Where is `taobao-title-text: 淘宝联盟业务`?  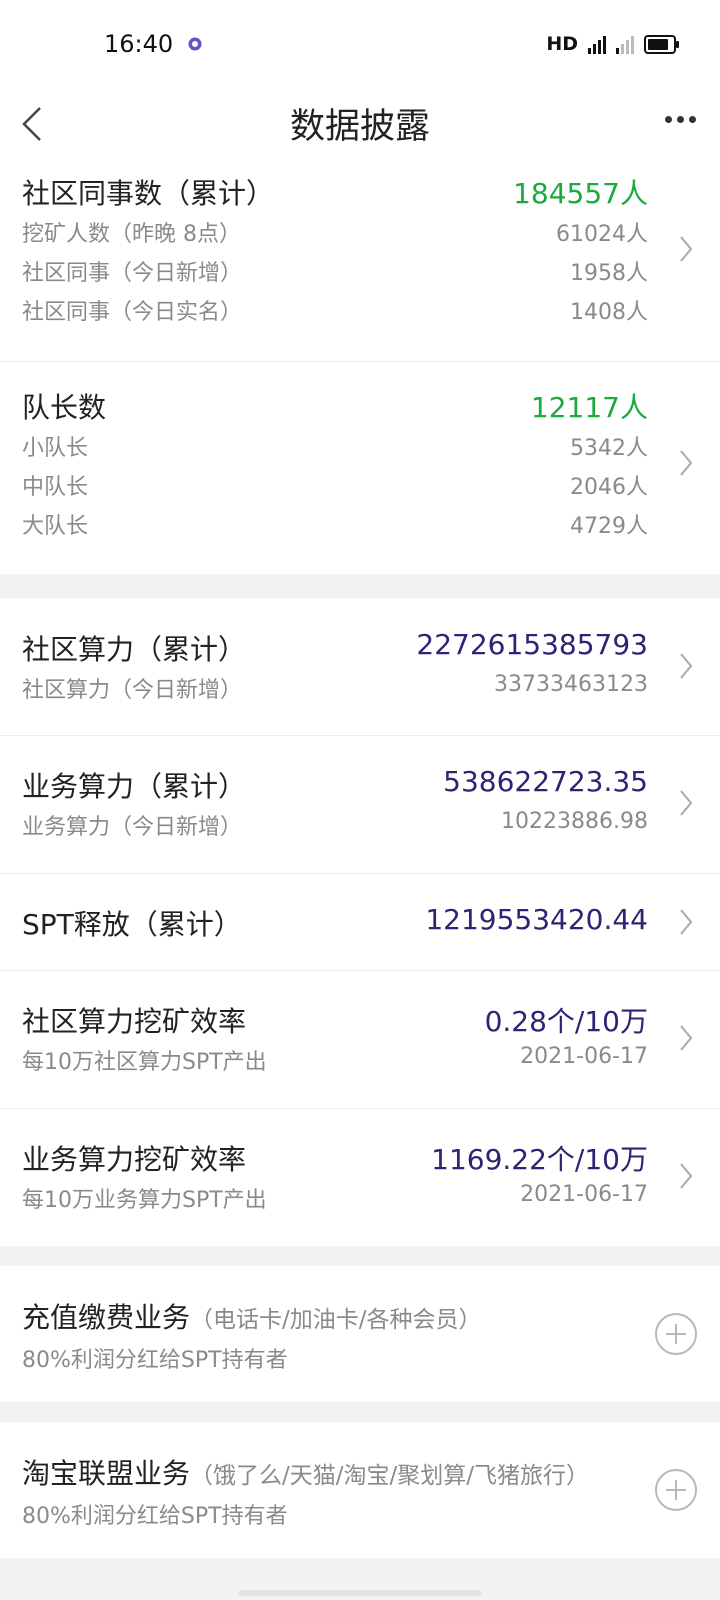 taobao-title-text: 淘宝联盟业务 is located at coordinates (106, 1473).